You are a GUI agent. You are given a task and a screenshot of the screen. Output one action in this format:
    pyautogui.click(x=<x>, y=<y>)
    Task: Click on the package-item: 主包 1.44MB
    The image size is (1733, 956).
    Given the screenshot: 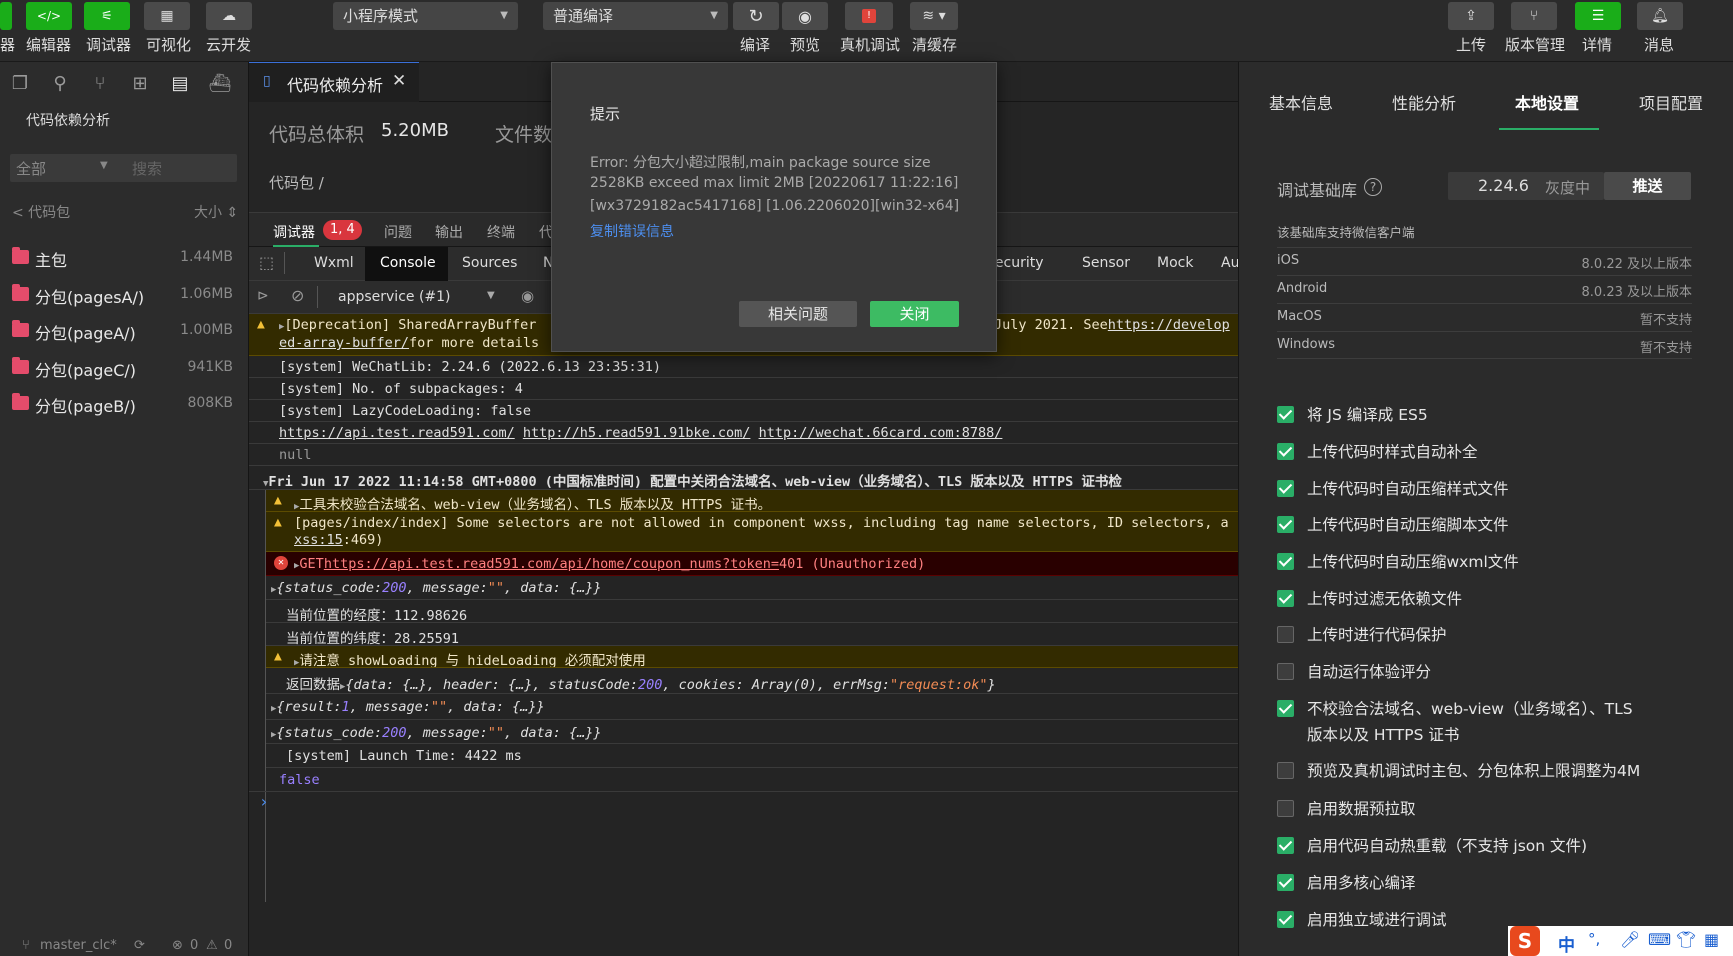 What is the action you would take?
    pyautogui.click(x=124, y=258)
    